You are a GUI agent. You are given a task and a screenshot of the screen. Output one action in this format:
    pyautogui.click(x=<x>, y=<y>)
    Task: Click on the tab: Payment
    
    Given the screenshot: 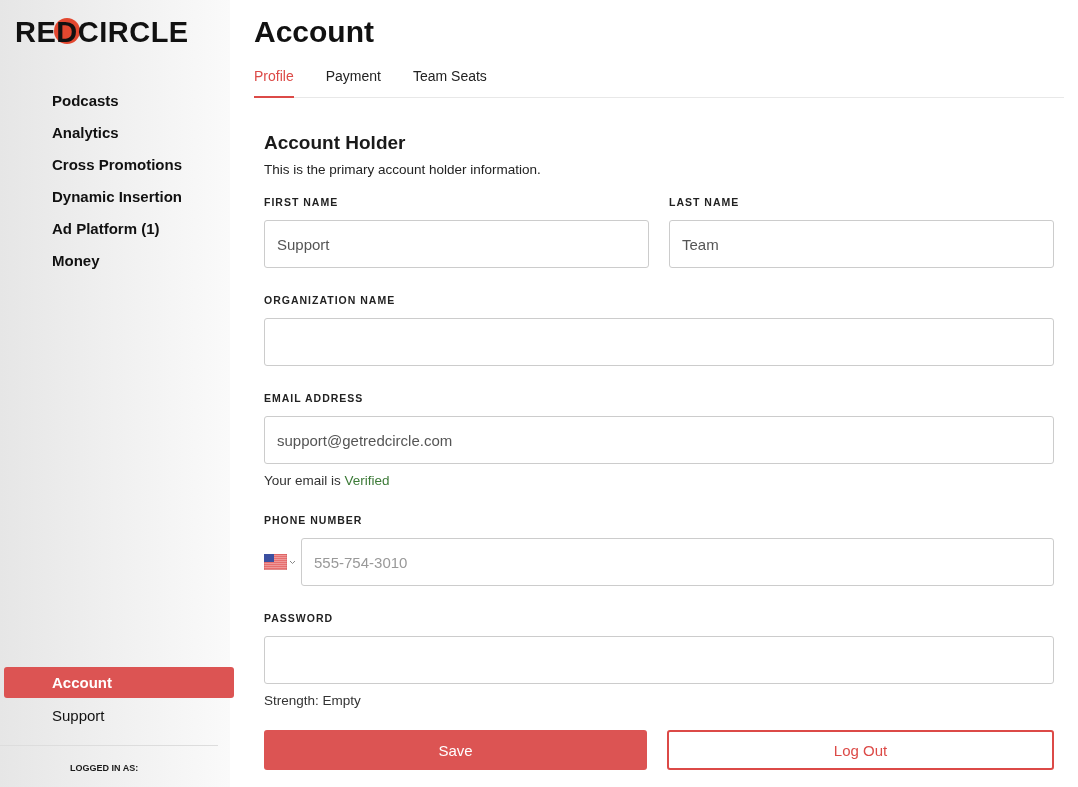 What is the action you would take?
    pyautogui.click(x=353, y=83)
    